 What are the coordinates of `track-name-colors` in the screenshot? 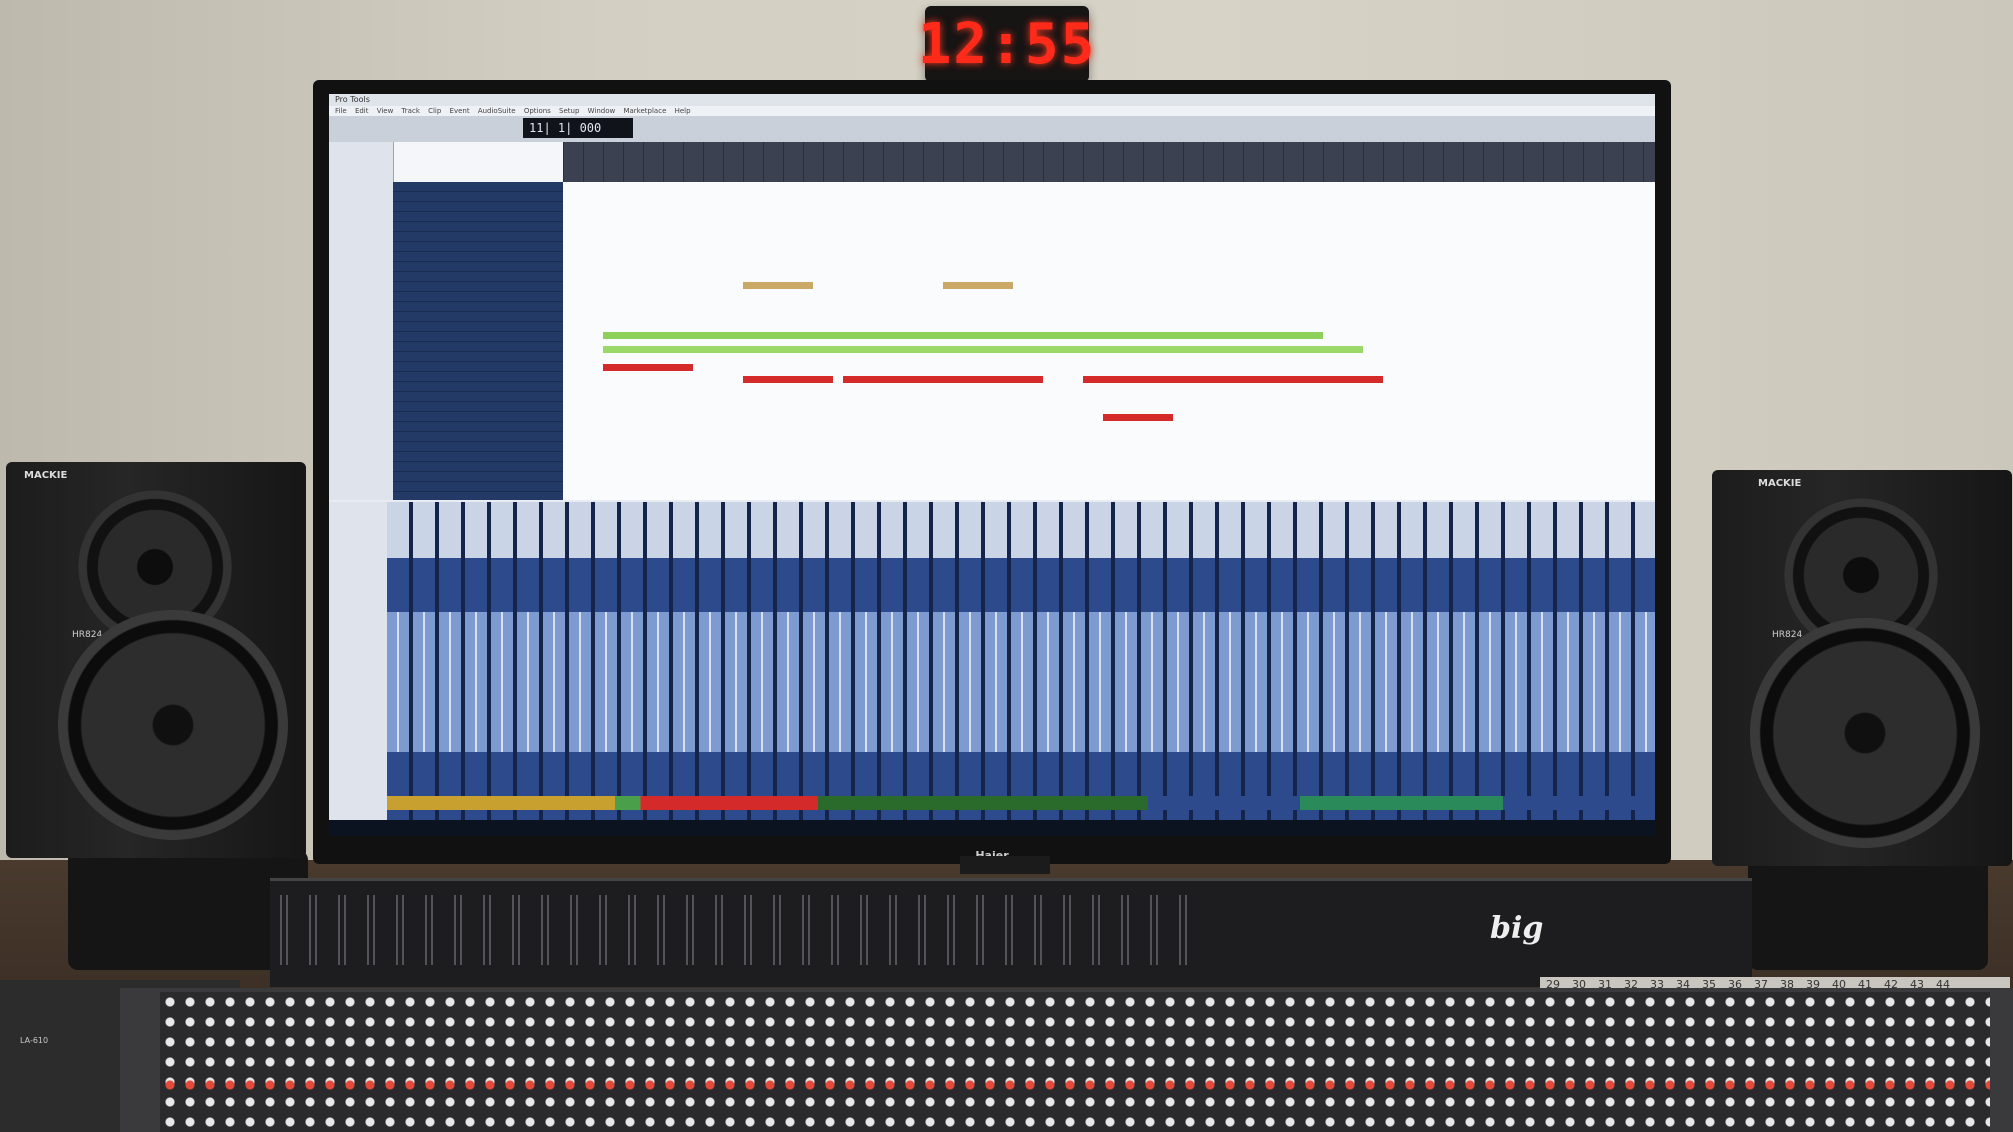 It's located at (1021, 803).